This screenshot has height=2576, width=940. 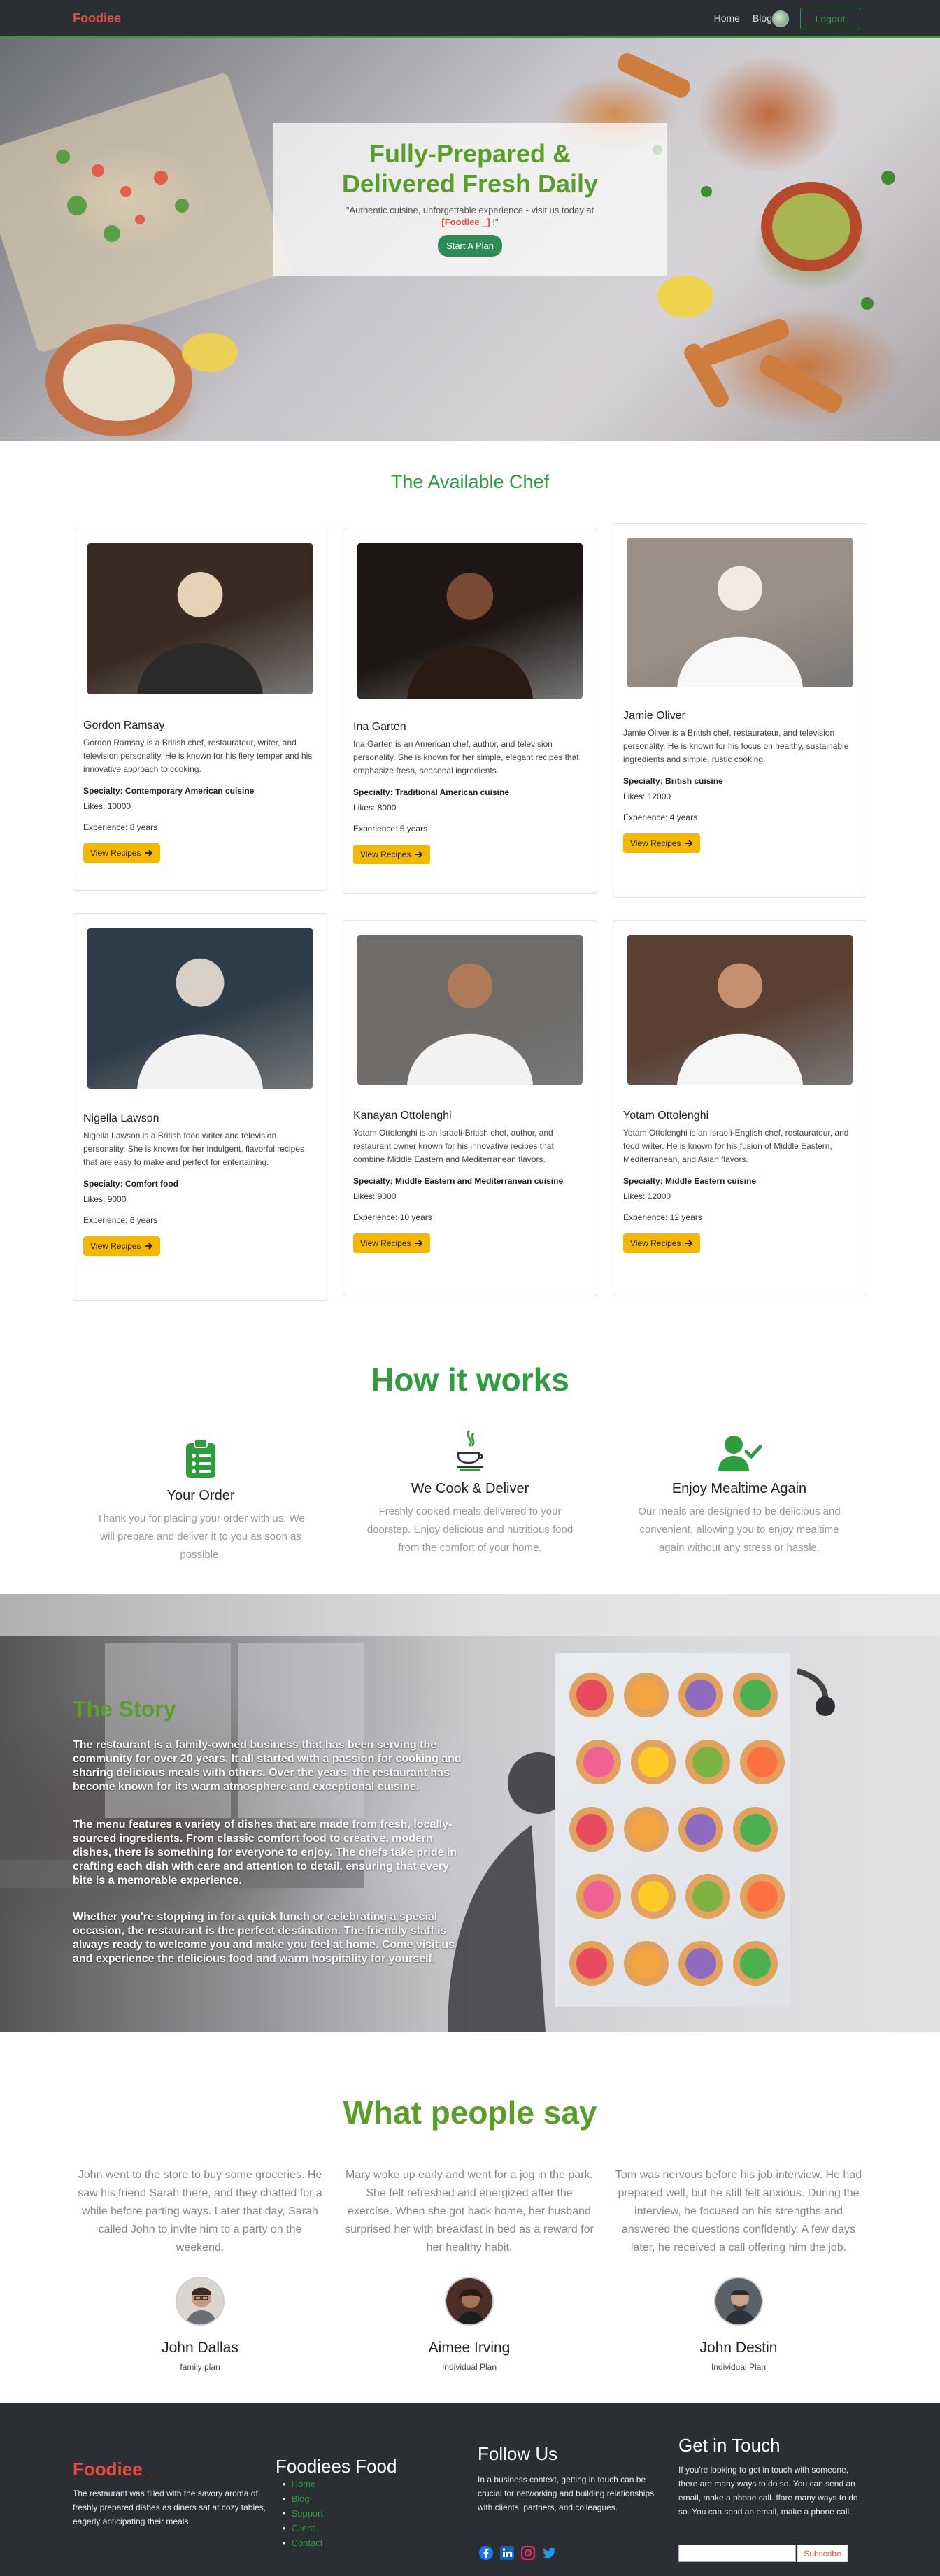 What do you see at coordinates (654, 716) in the screenshot?
I see `chef-name: Jamie Oliver` at bounding box center [654, 716].